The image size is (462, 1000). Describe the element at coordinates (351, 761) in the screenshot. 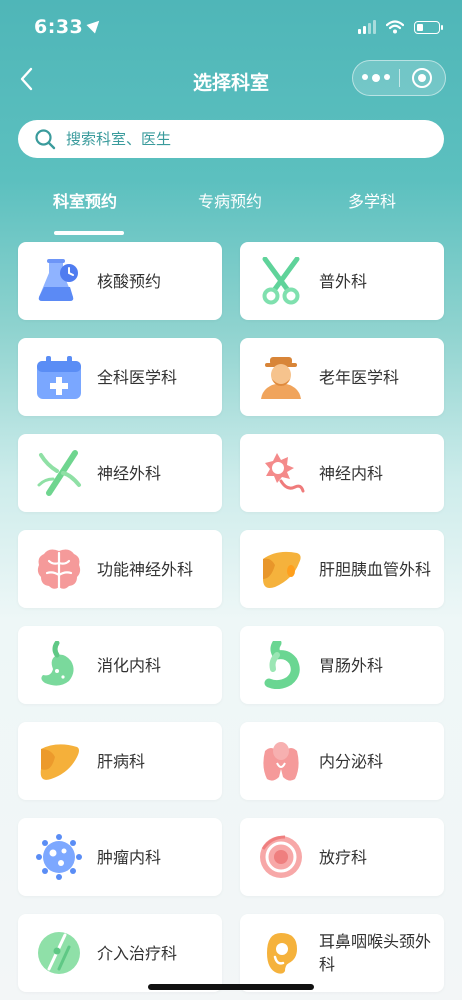

I see `department-label: 内分泌科` at that location.